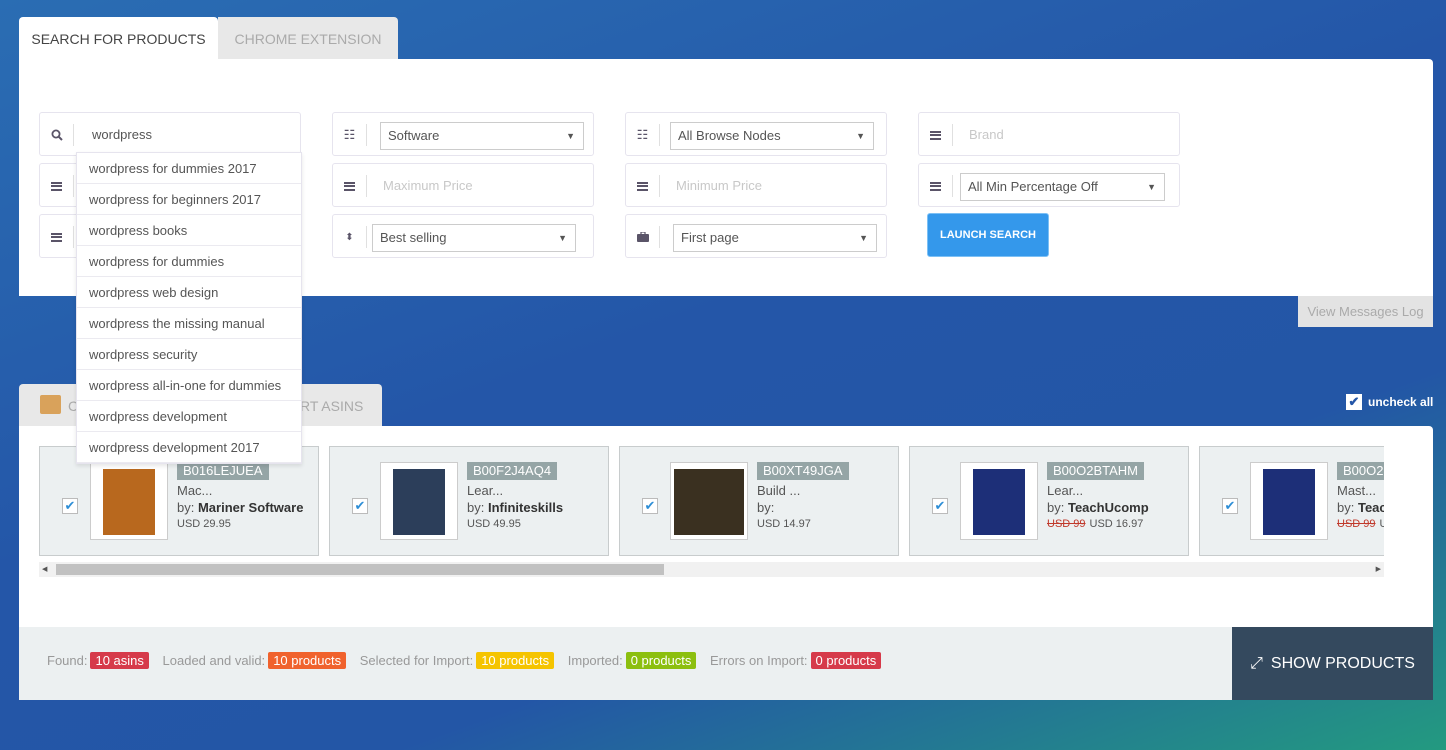 The width and height of the screenshot is (1446, 750). What do you see at coordinates (784, 524) in the screenshot?
I see `product-price: USD 14.97` at bounding box center [784, 524].